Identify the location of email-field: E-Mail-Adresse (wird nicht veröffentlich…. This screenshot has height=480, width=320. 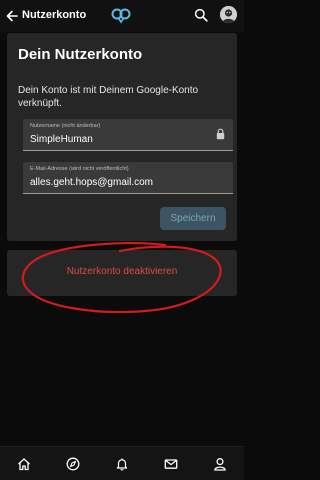
(128, 178).